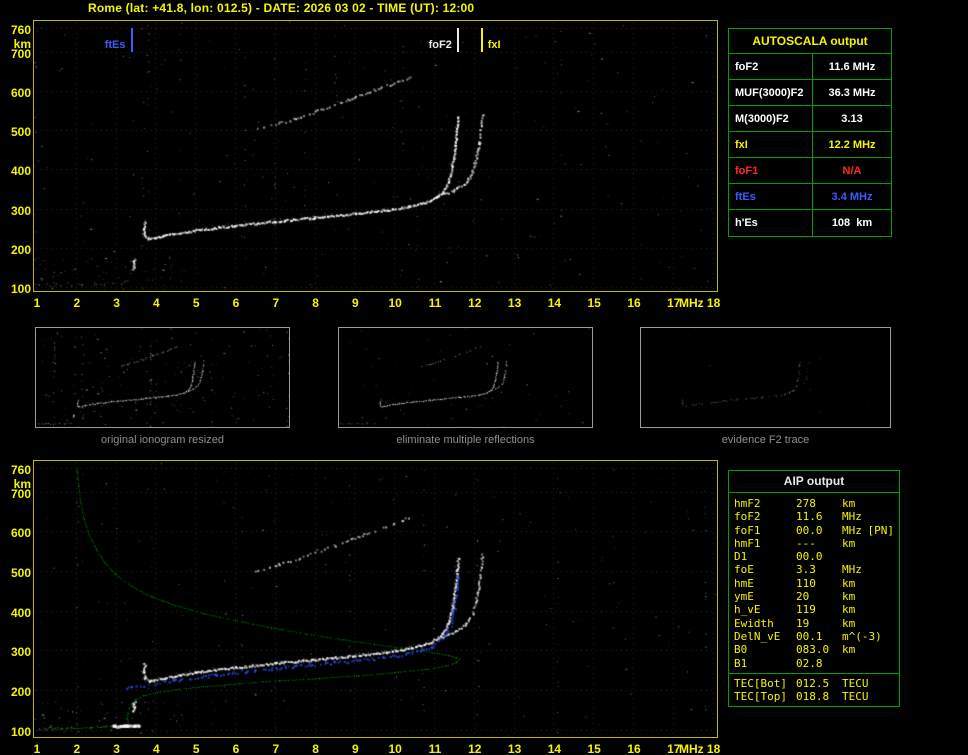 The image size is (968, 755). What do you see at coordinates (20, 171) in the screenshot?
I see `y-tick-label: 400` at bounding box center [20, 171].